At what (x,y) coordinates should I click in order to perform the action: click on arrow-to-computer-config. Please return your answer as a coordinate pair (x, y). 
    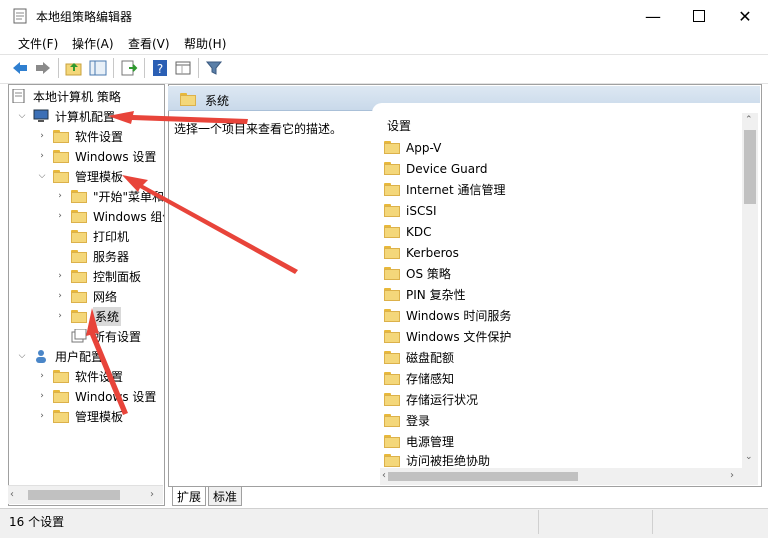
    Looking at the image, I should click on (178, 117).